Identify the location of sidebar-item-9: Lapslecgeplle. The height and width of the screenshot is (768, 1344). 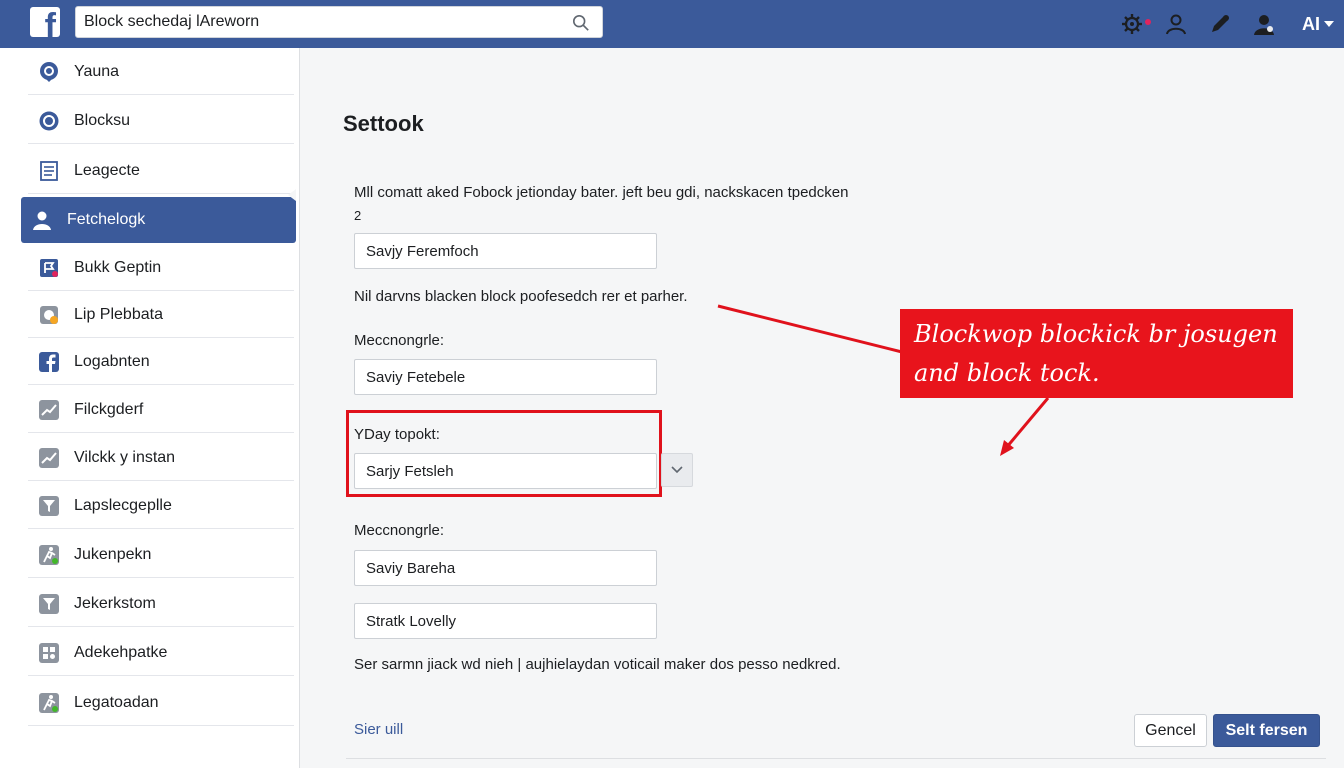
(161, 506).